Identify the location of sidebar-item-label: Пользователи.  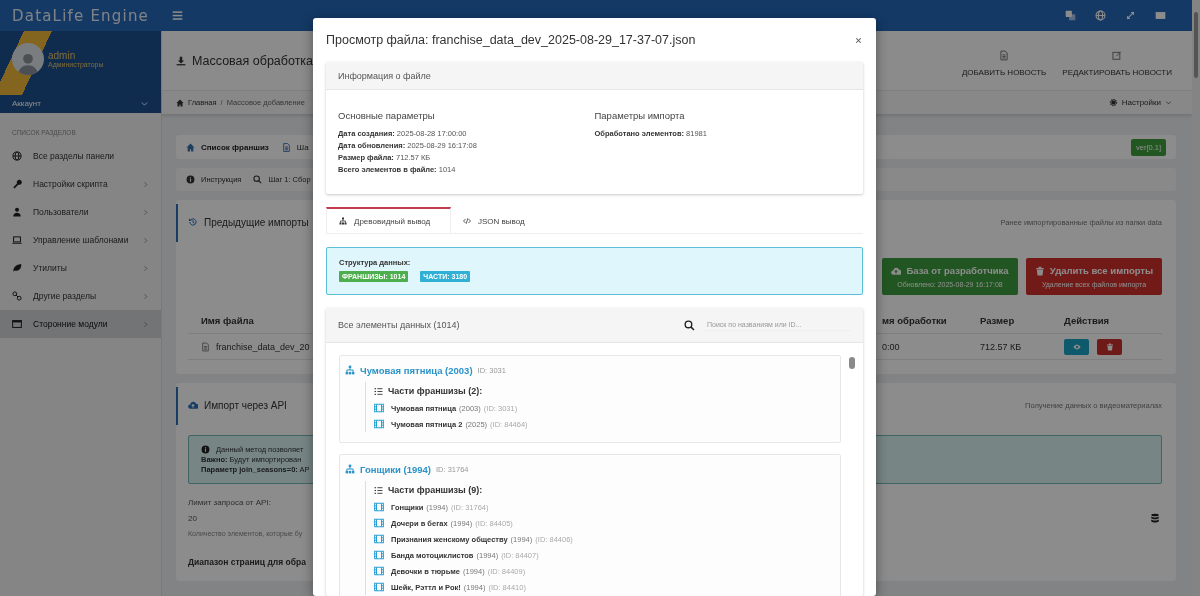
(61, 212).